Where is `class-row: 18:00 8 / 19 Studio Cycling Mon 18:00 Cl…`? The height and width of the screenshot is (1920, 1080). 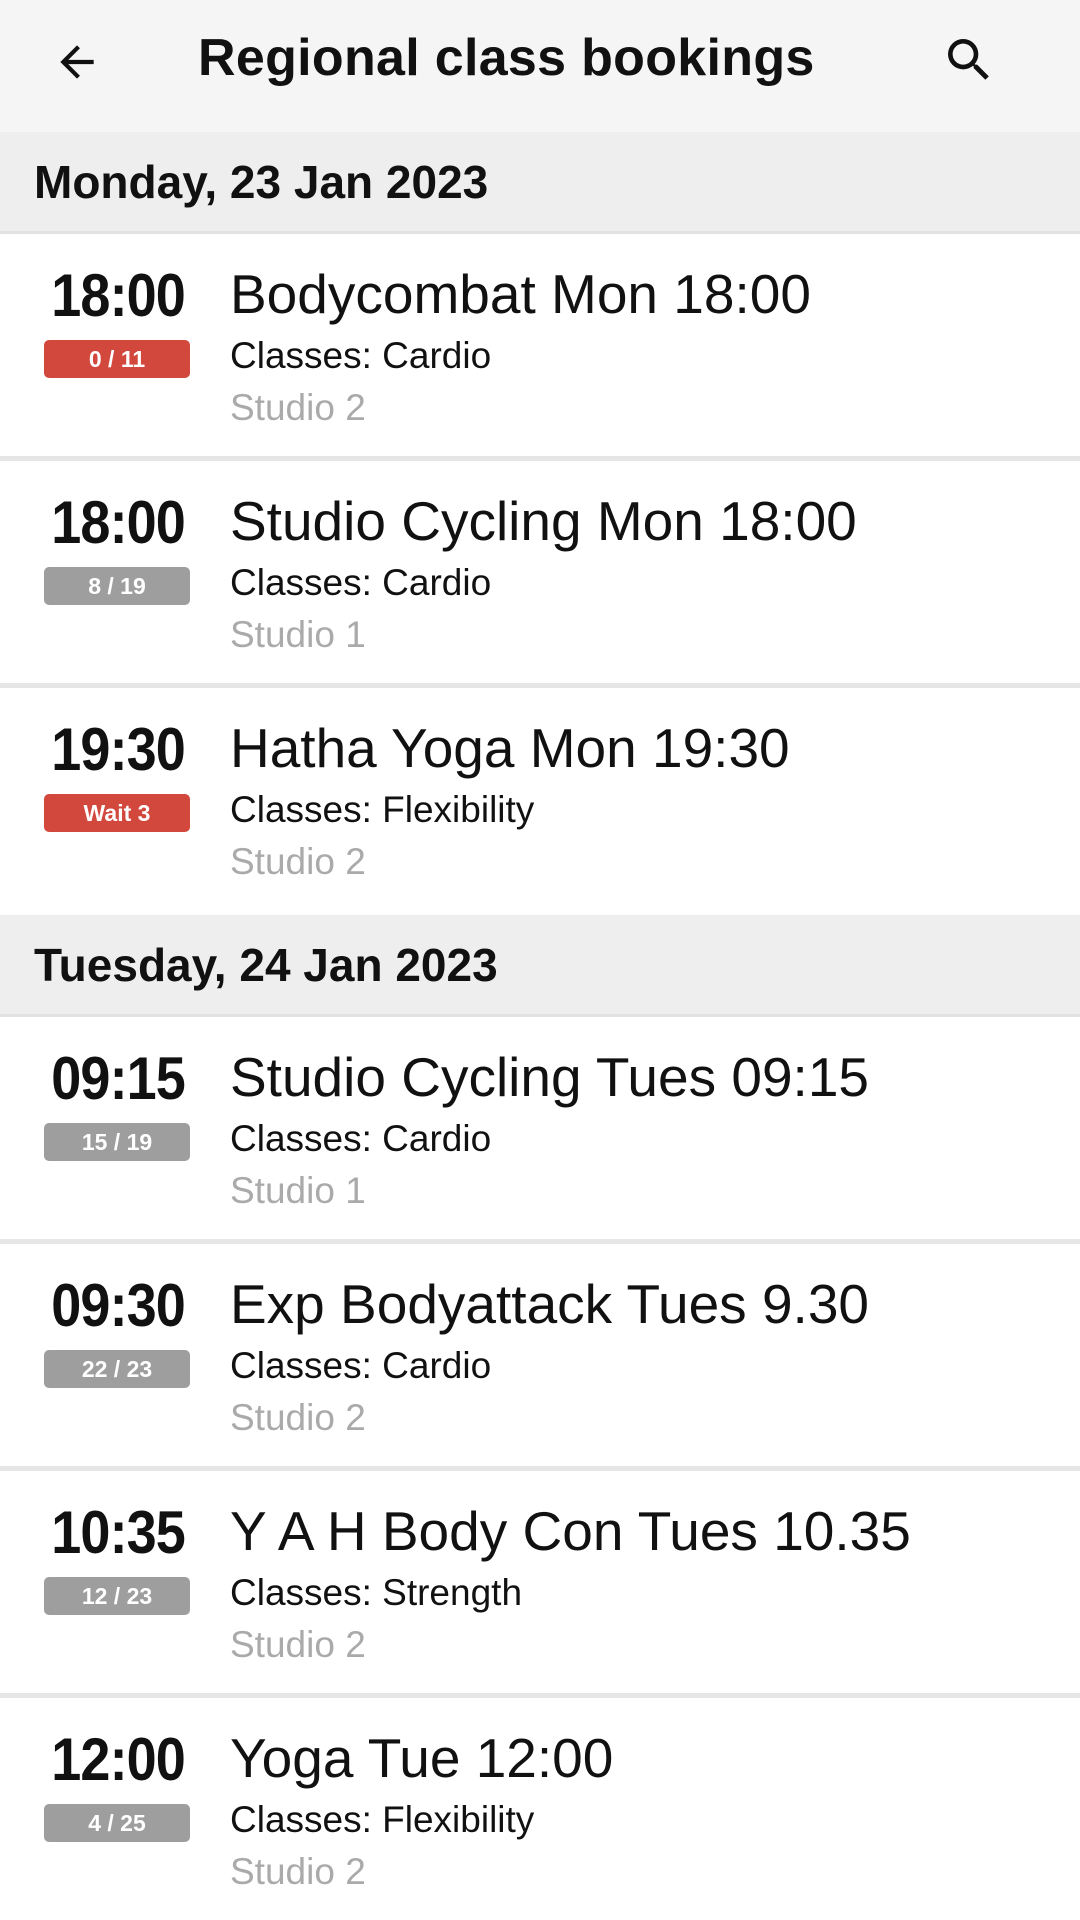 class-row: 18:00 8 / 19 Studio Cycling Mon 18:00 Cl… is located at coordinates (540, 574).